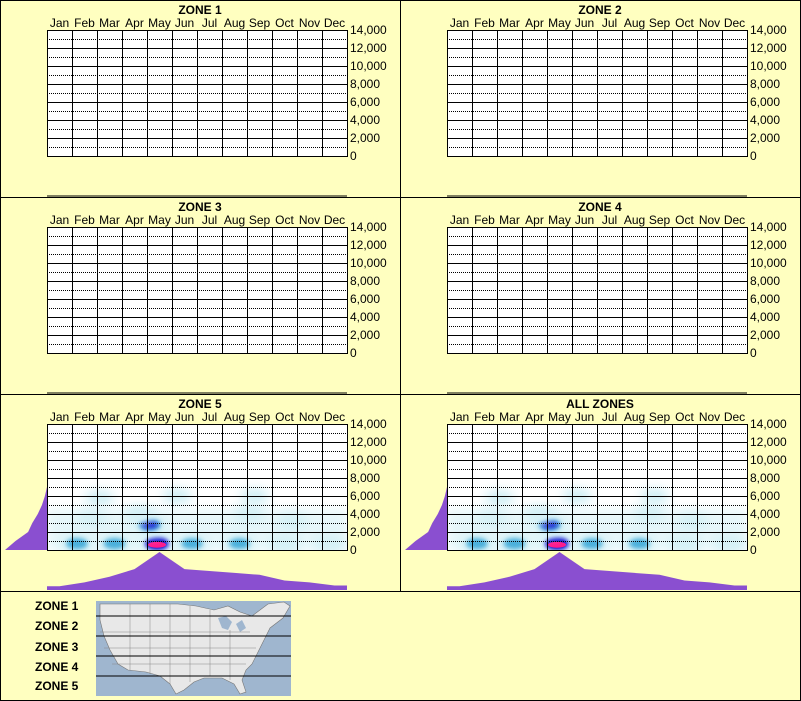 The width and height of the screenshot is (801, 701). I want to click on zone-1-month-label-aug: Aug, so click(234, 23).